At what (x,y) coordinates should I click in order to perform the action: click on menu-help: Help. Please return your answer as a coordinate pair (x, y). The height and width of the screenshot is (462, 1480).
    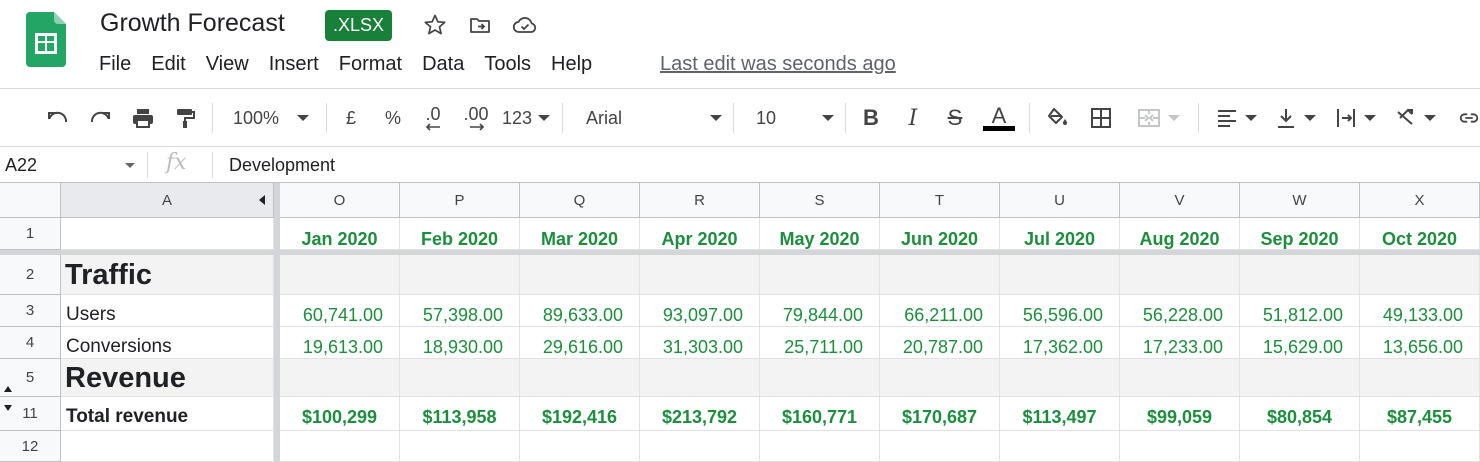
    Looking at the image, I should click on (571, 64).